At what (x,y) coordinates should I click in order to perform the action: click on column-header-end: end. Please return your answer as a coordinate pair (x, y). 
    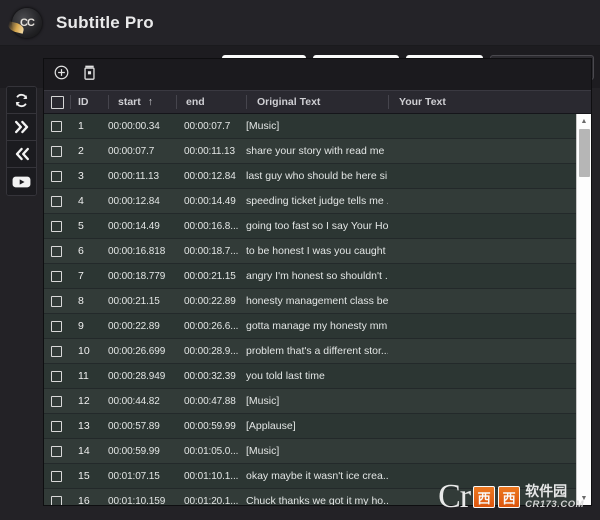
    Looking at the image, I should click on (211, 102).